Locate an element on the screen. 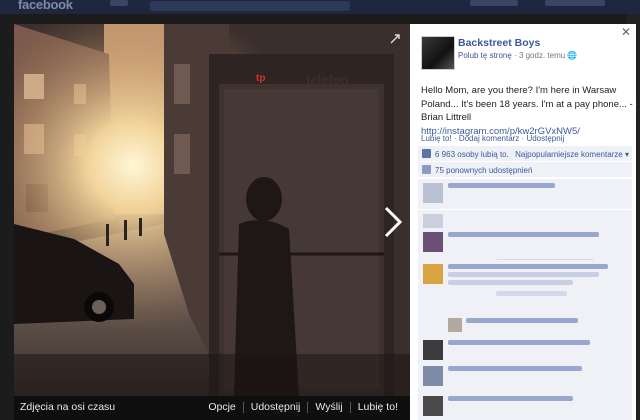 The height and width of the screenshot is (420, 640). like-page-link: Polub tę stronę is located at coordinates (485, 55).